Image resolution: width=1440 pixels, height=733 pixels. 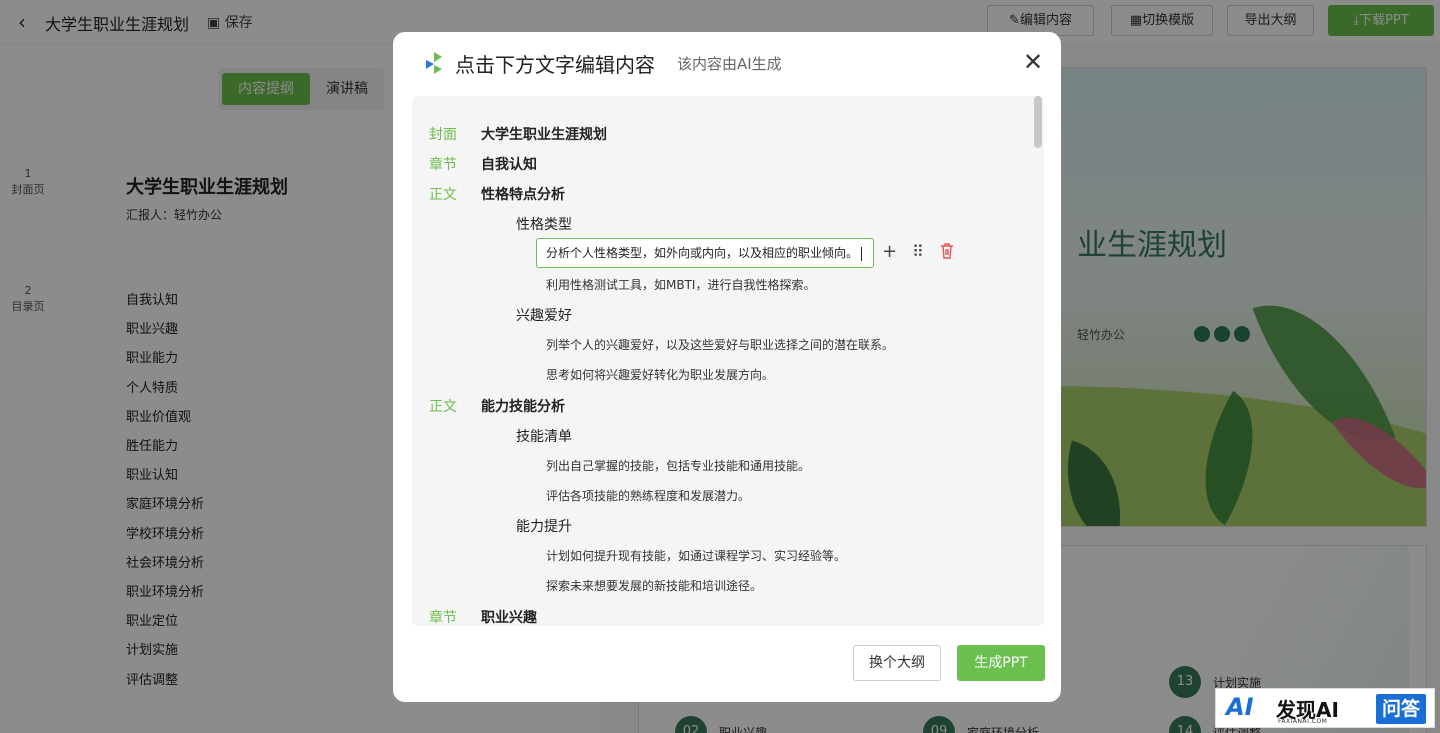 I want to click on outline-bullet: 评估各项技能的熟练程度和发展潜力。, so click(x=648, y=495).